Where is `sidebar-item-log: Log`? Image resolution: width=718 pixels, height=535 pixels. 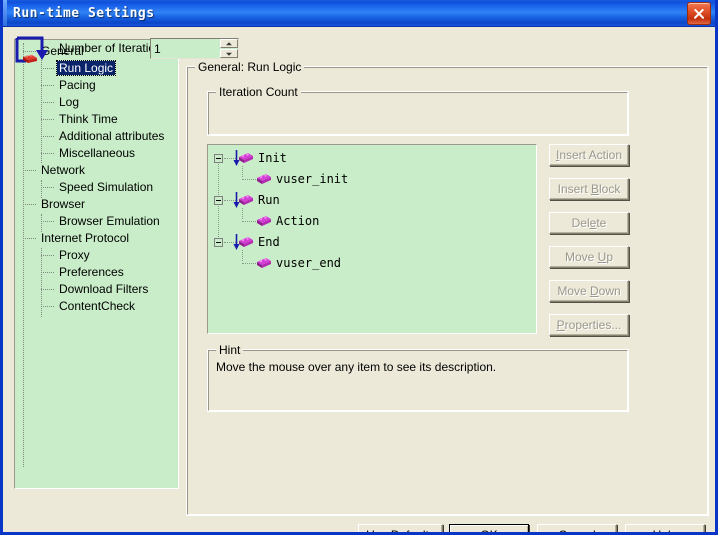 sidebar-item-log: Log is located at coordinates (96, 102).